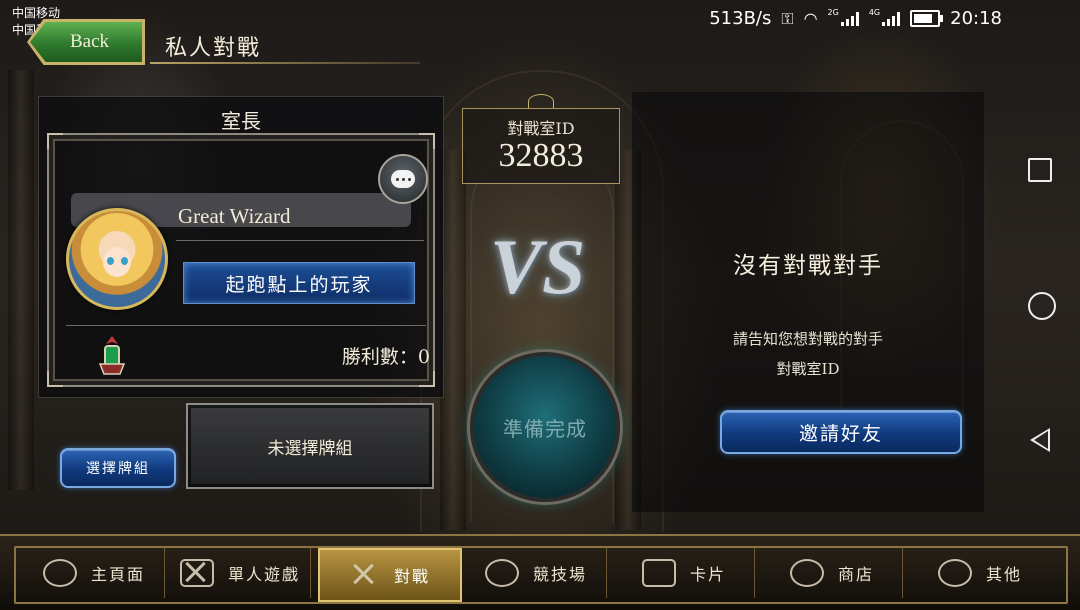  Describe the element at coordinates (927, 18) in the screenshot. I see `battery-icon` at that location.